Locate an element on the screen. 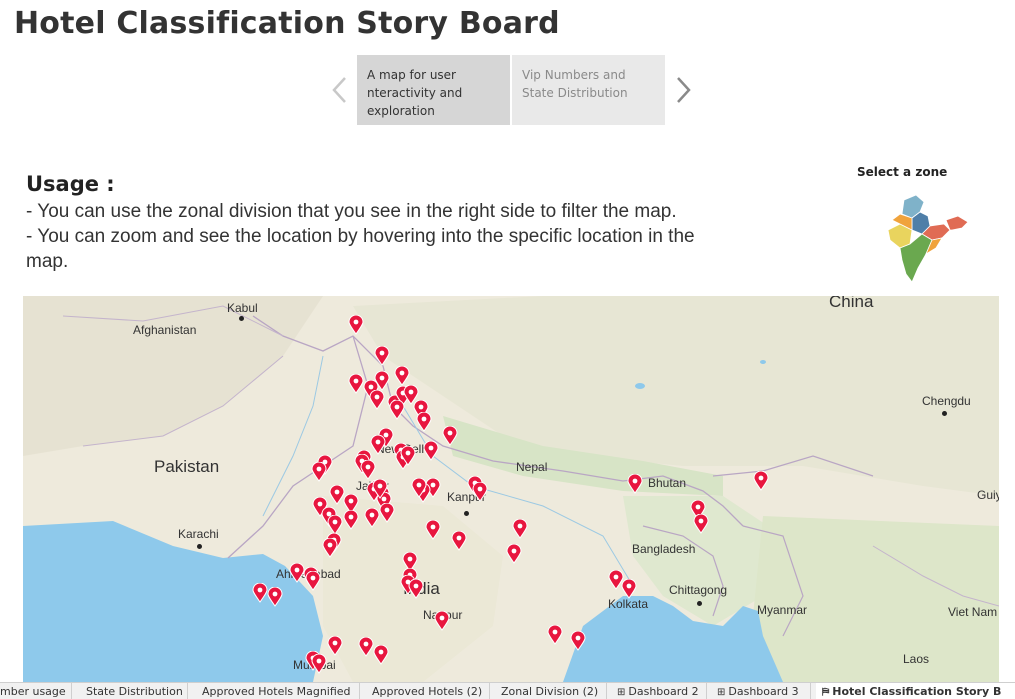 The height and width of the screenshot is (699, 1015). label-china: China is located at coordinates (851, 303).